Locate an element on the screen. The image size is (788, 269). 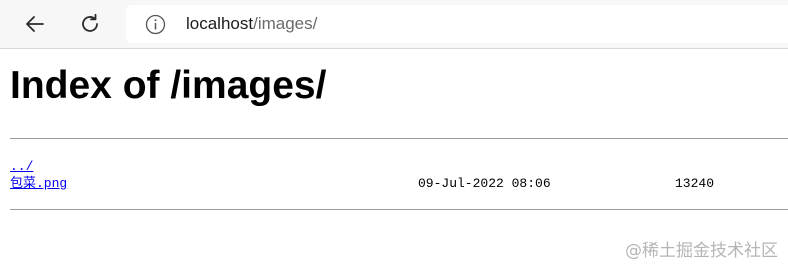
arrow-left-icon is located at coordinates (35, 24).